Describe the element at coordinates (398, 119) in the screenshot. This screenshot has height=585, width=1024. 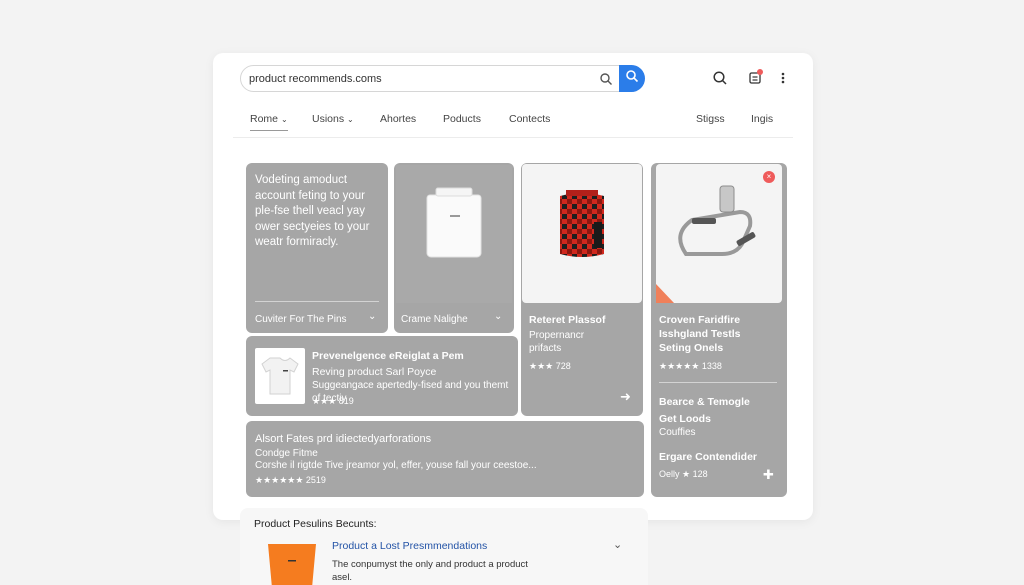
I see `nav-item-ahortes: Ahortes` at that location.